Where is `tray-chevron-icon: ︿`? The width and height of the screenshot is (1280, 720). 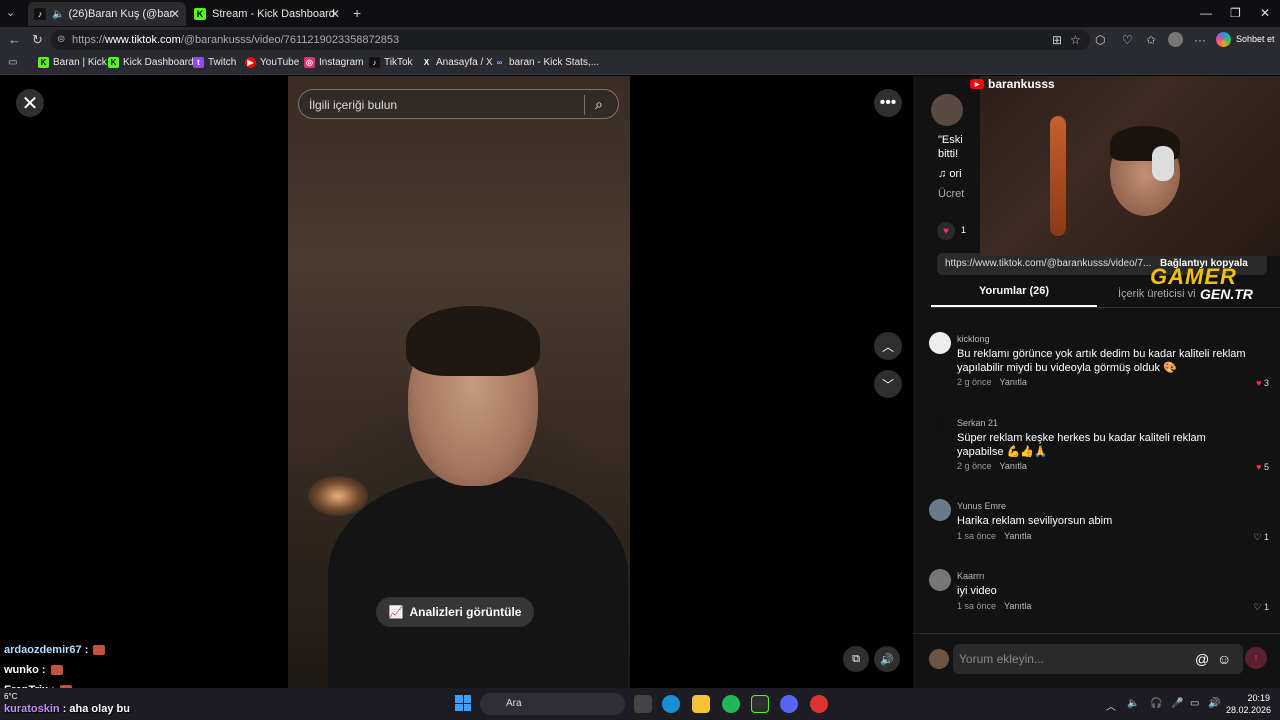
tray-chevron-icon: ︿ is located at coordinates (1111, 705).